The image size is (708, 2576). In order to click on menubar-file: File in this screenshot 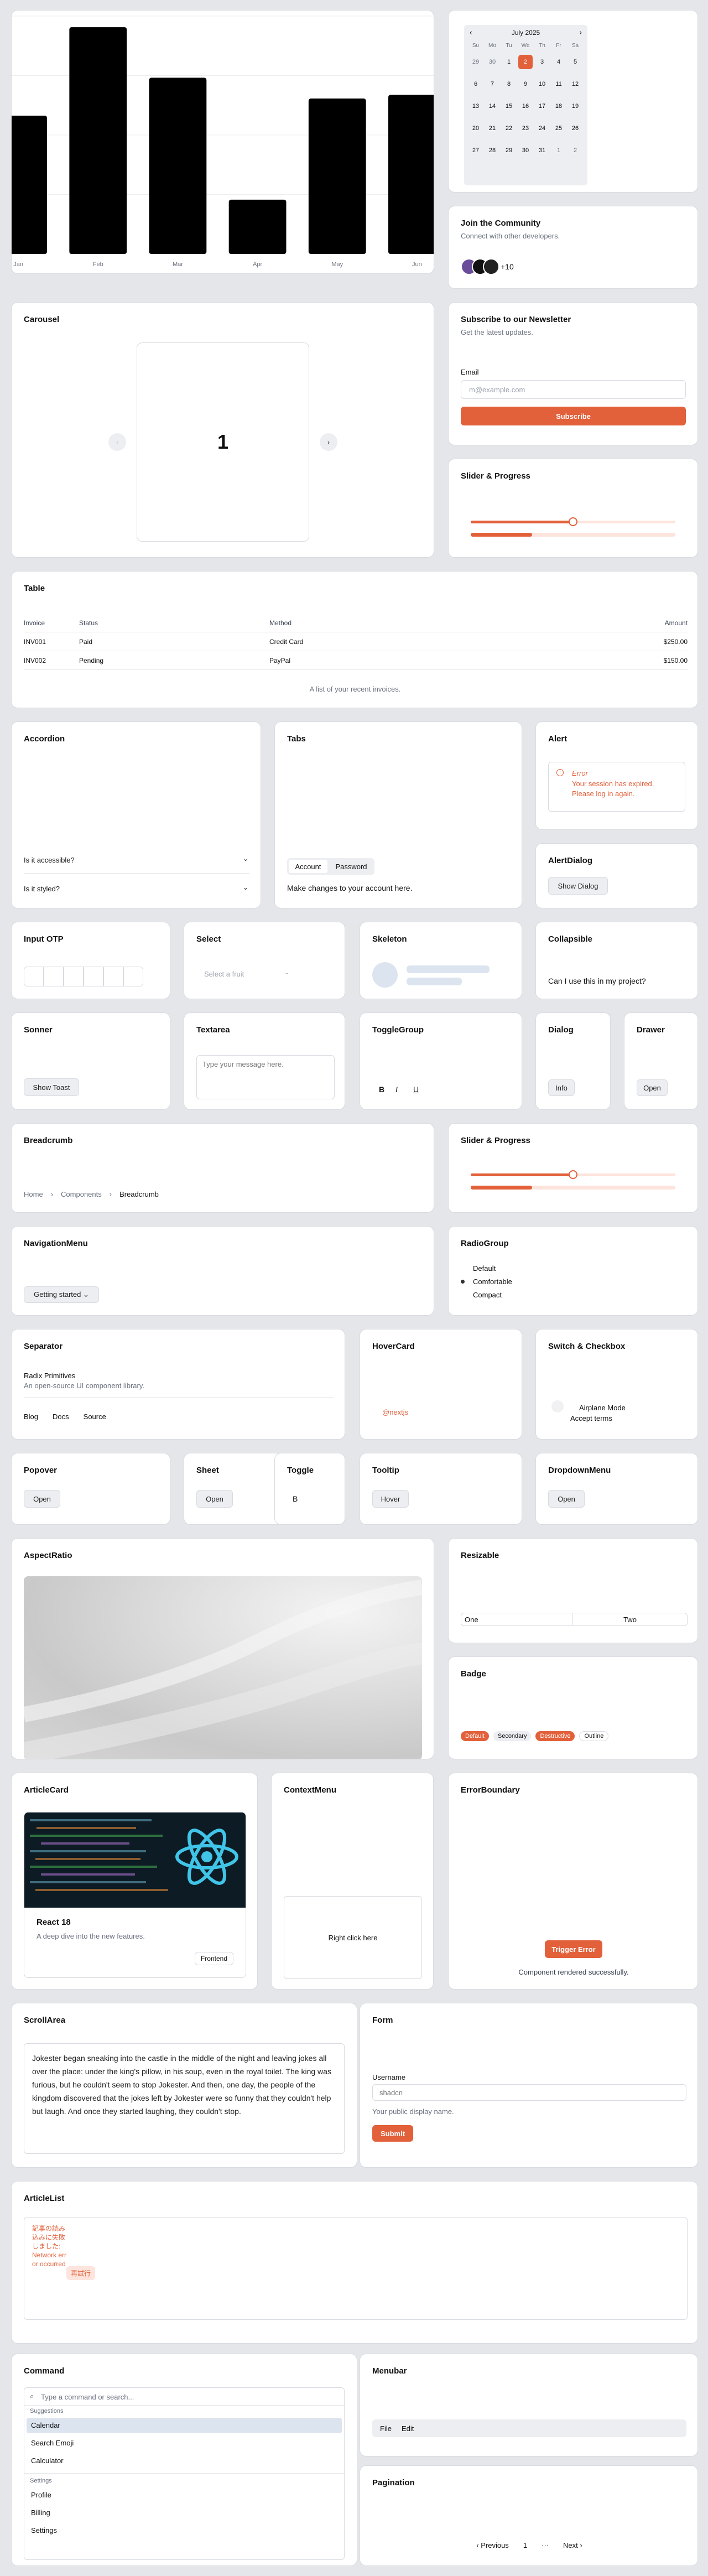, I will do `click(386, 2428)`.